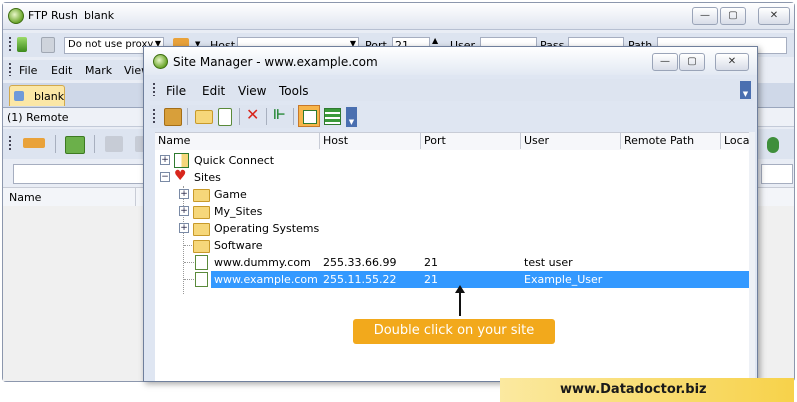 The width and height of the screenshot is (797, 402). What do you see at coordinates (451, 177) in the screenshot?
I see `tree-item-sites: − ♥ Sites` at bounding box center [451, 177].